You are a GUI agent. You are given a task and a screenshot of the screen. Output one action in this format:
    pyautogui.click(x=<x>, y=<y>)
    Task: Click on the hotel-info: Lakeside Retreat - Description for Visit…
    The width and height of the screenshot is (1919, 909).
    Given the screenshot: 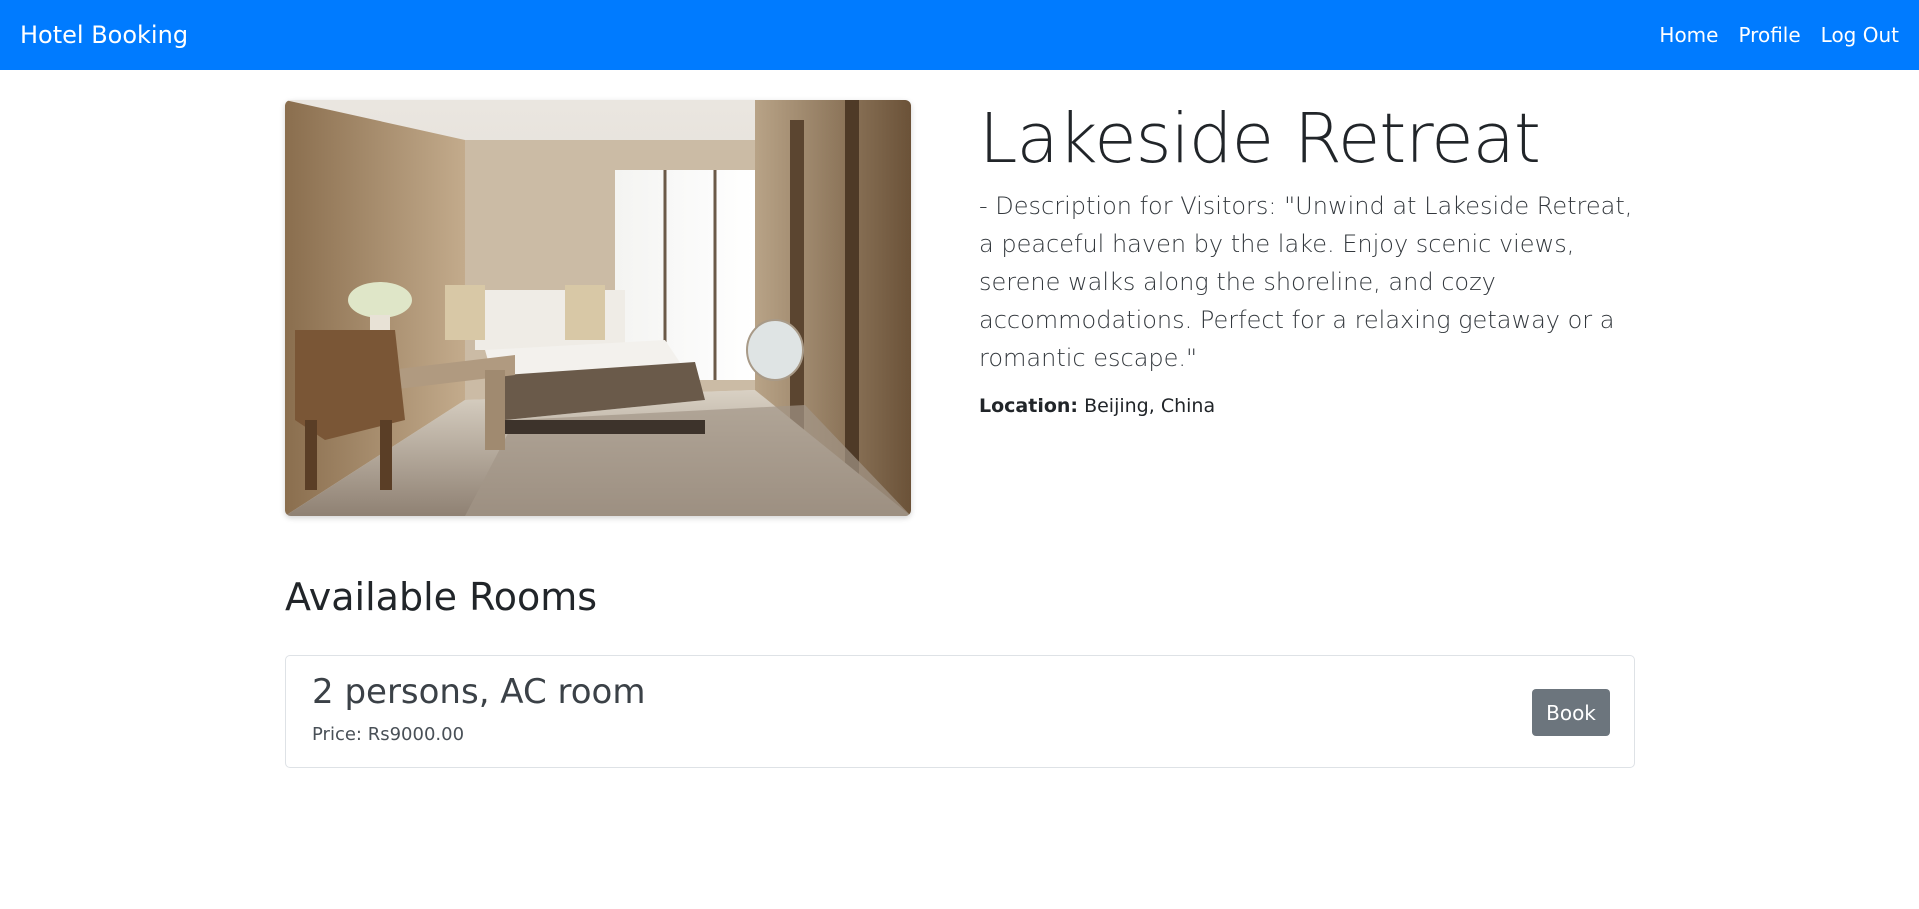 What is the action you would take?
    pyautogui.click(x=1309, y=258)
    